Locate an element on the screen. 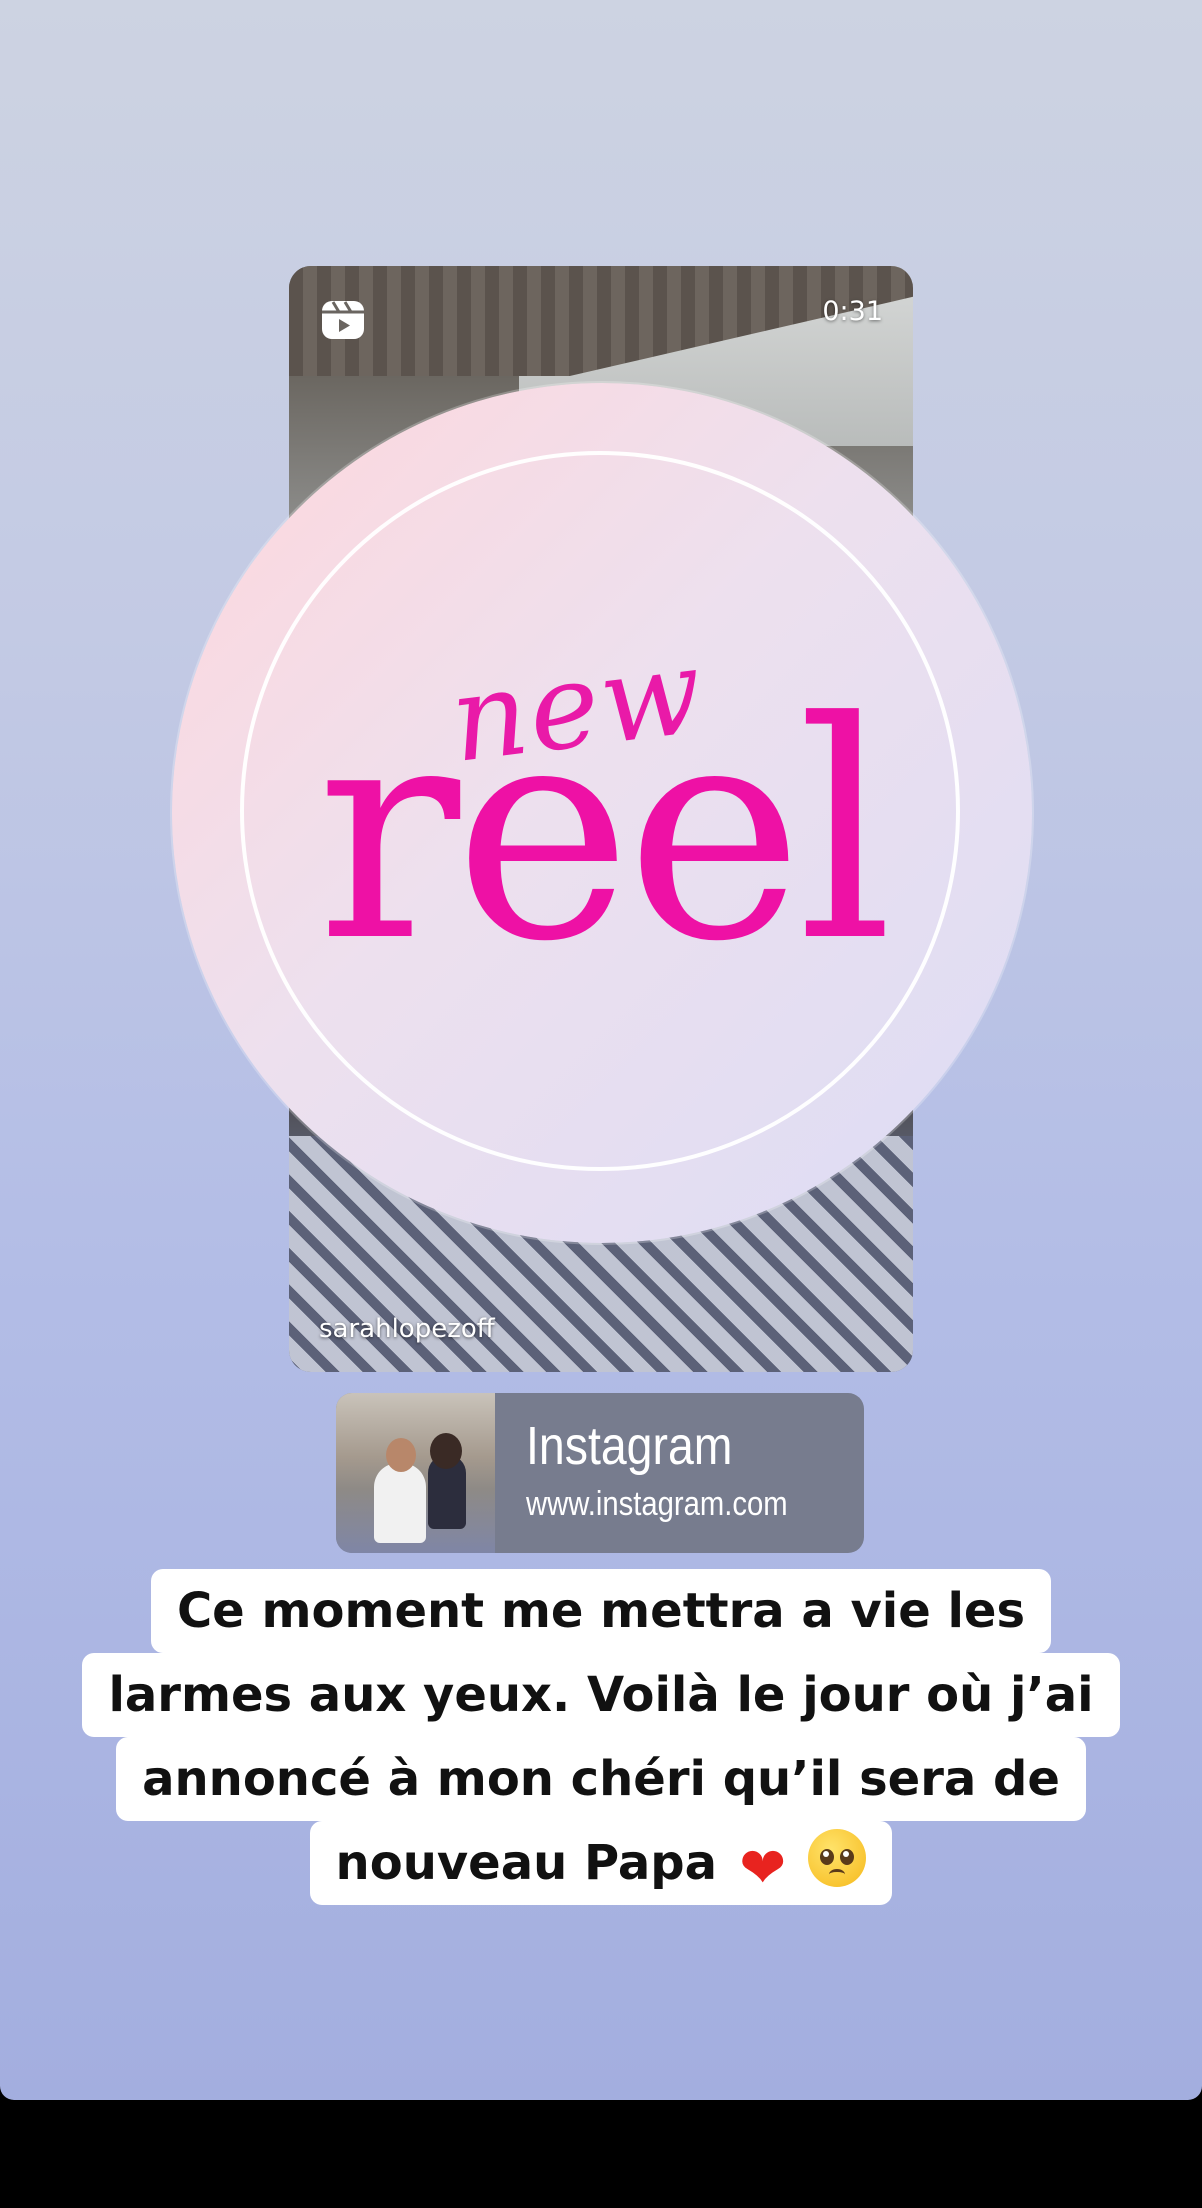  thumbnail-person-man is located at coordinates (400, 1503).